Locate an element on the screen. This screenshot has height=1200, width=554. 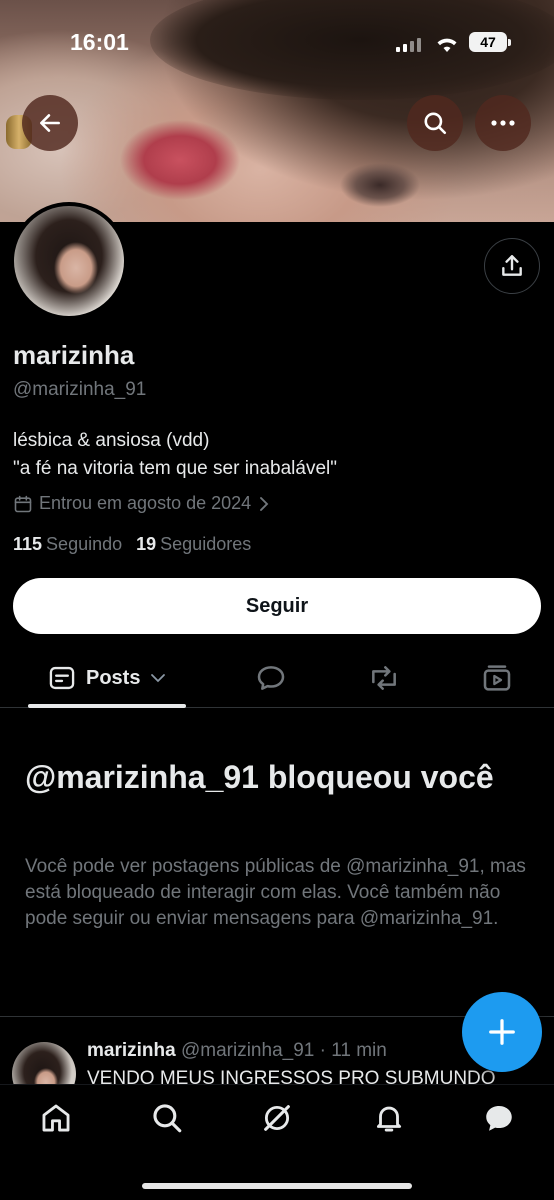
more-button is located at coordinates (503, 123).